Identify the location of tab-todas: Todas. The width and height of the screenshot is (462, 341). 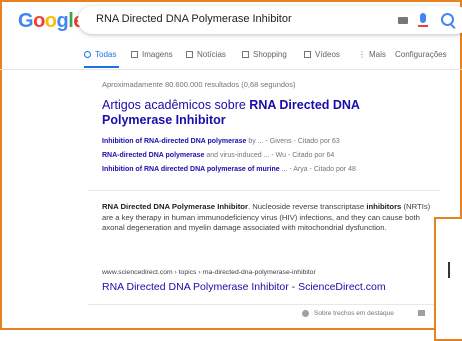
(100, 54).